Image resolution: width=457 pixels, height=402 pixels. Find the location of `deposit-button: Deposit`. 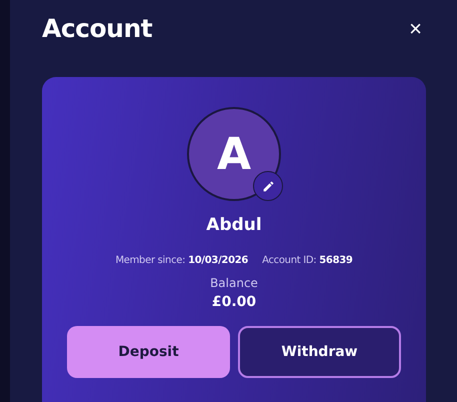

deposit-button: Deposit is located at coordinates (148, 352).